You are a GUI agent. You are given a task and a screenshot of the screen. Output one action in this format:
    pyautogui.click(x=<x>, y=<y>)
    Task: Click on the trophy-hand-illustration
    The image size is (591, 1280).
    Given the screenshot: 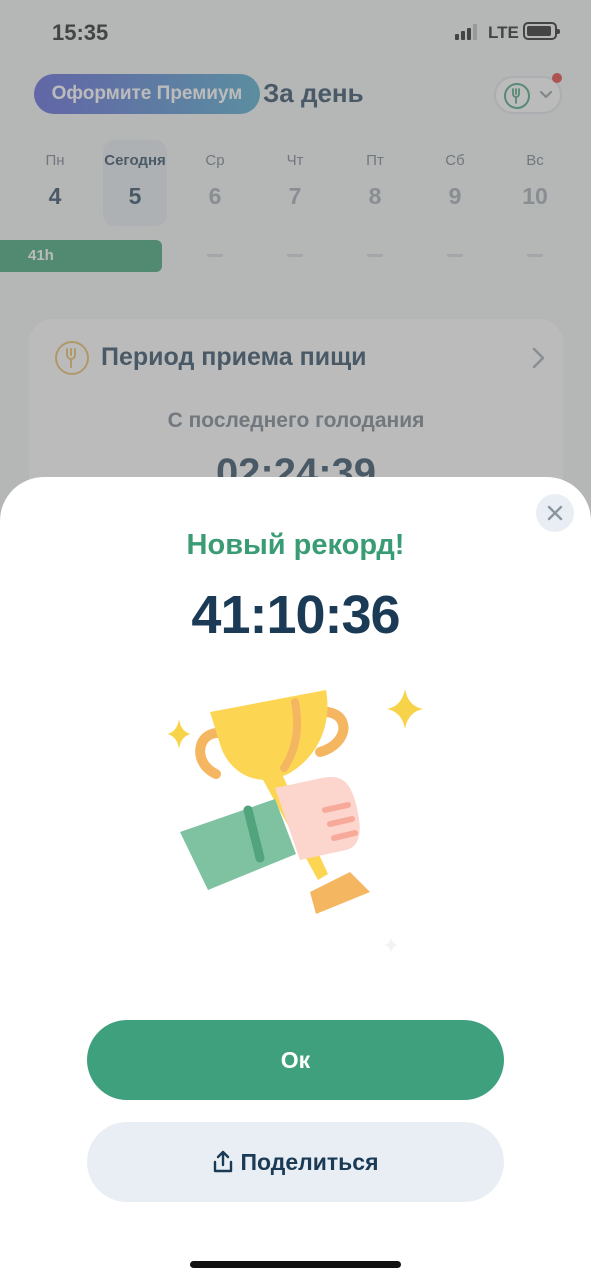 What is the action you would take?
    pyautogui.click(x=295, y=821)
    